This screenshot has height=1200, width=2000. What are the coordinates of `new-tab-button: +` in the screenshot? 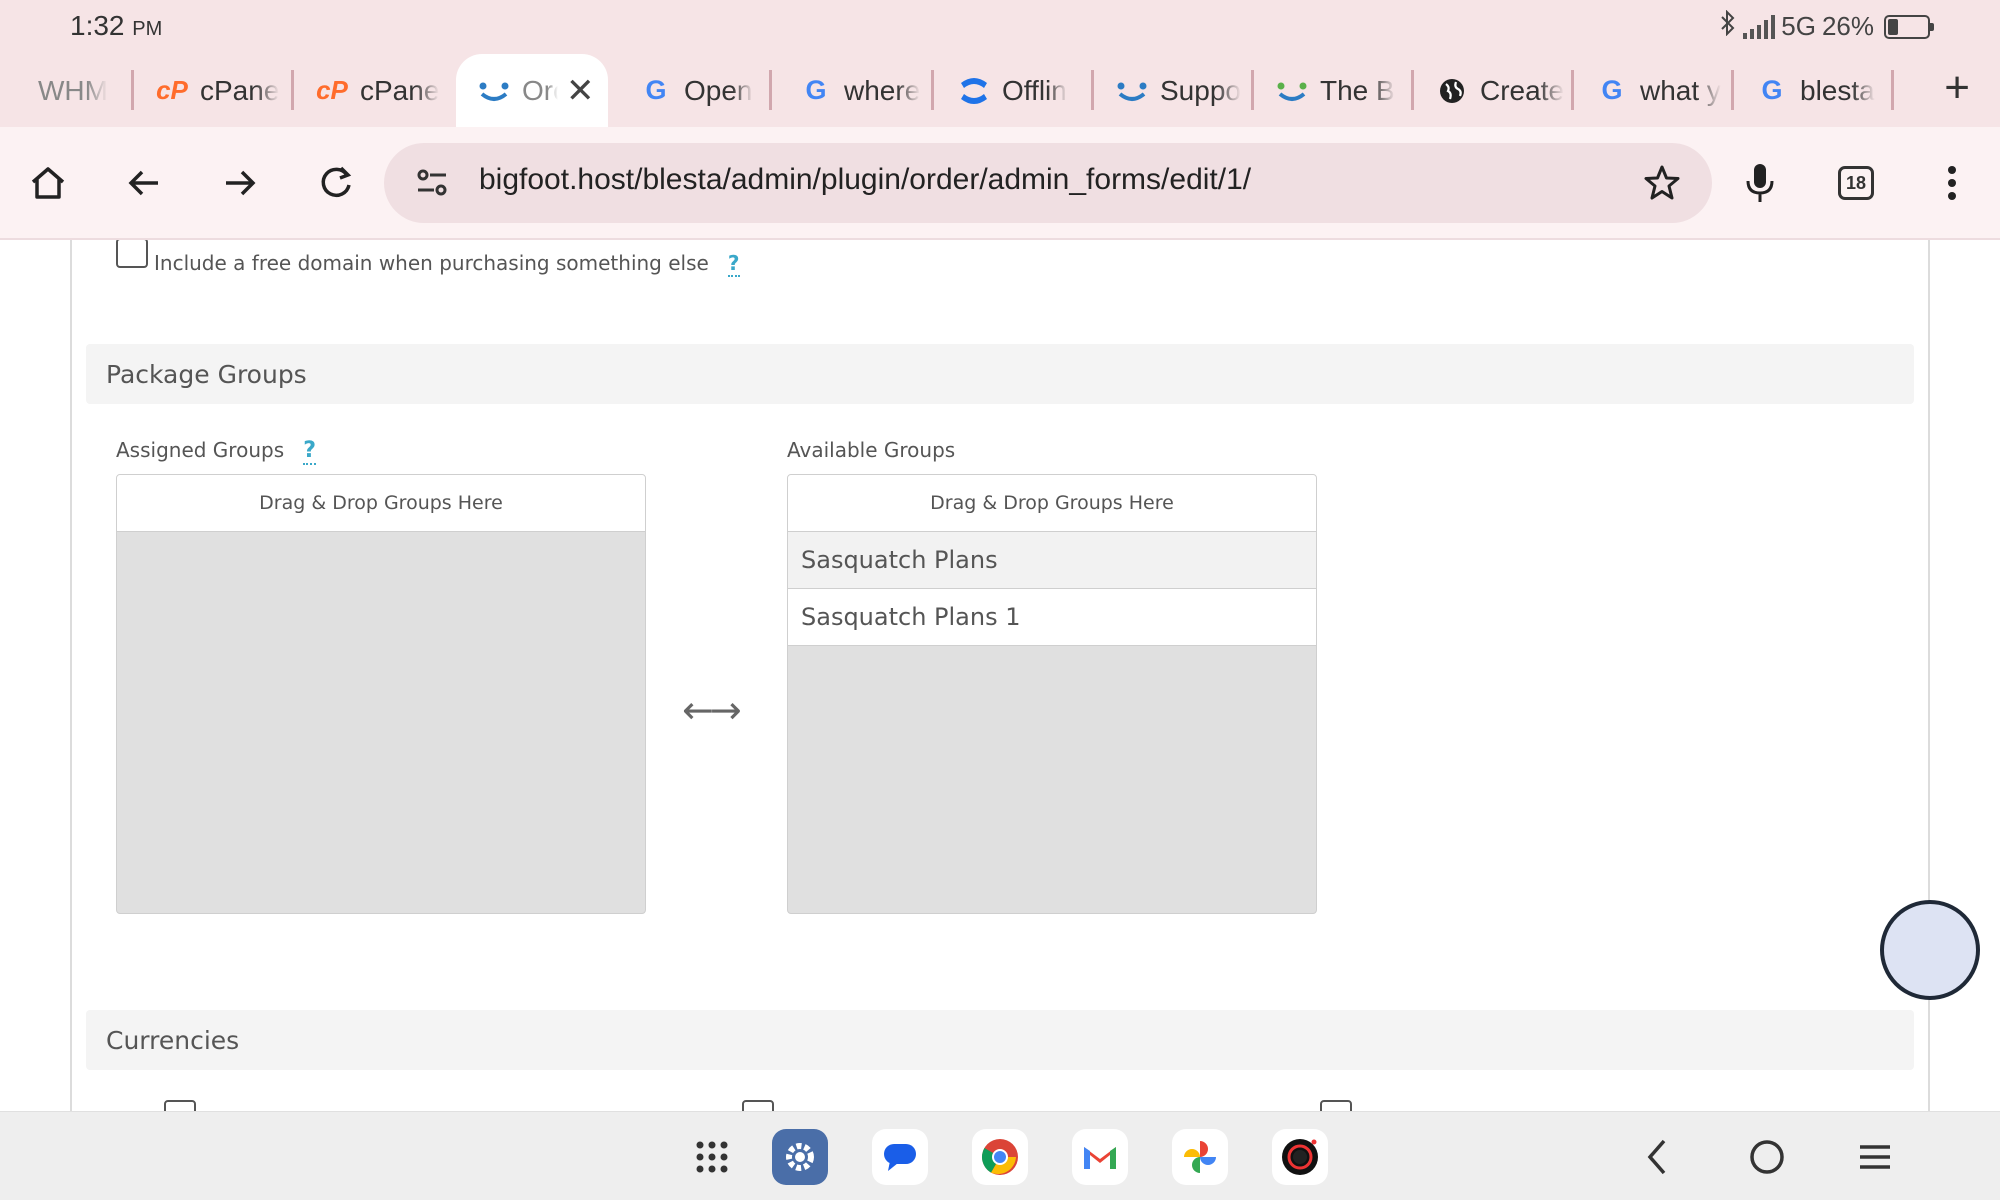 It's located at (1957, 88).